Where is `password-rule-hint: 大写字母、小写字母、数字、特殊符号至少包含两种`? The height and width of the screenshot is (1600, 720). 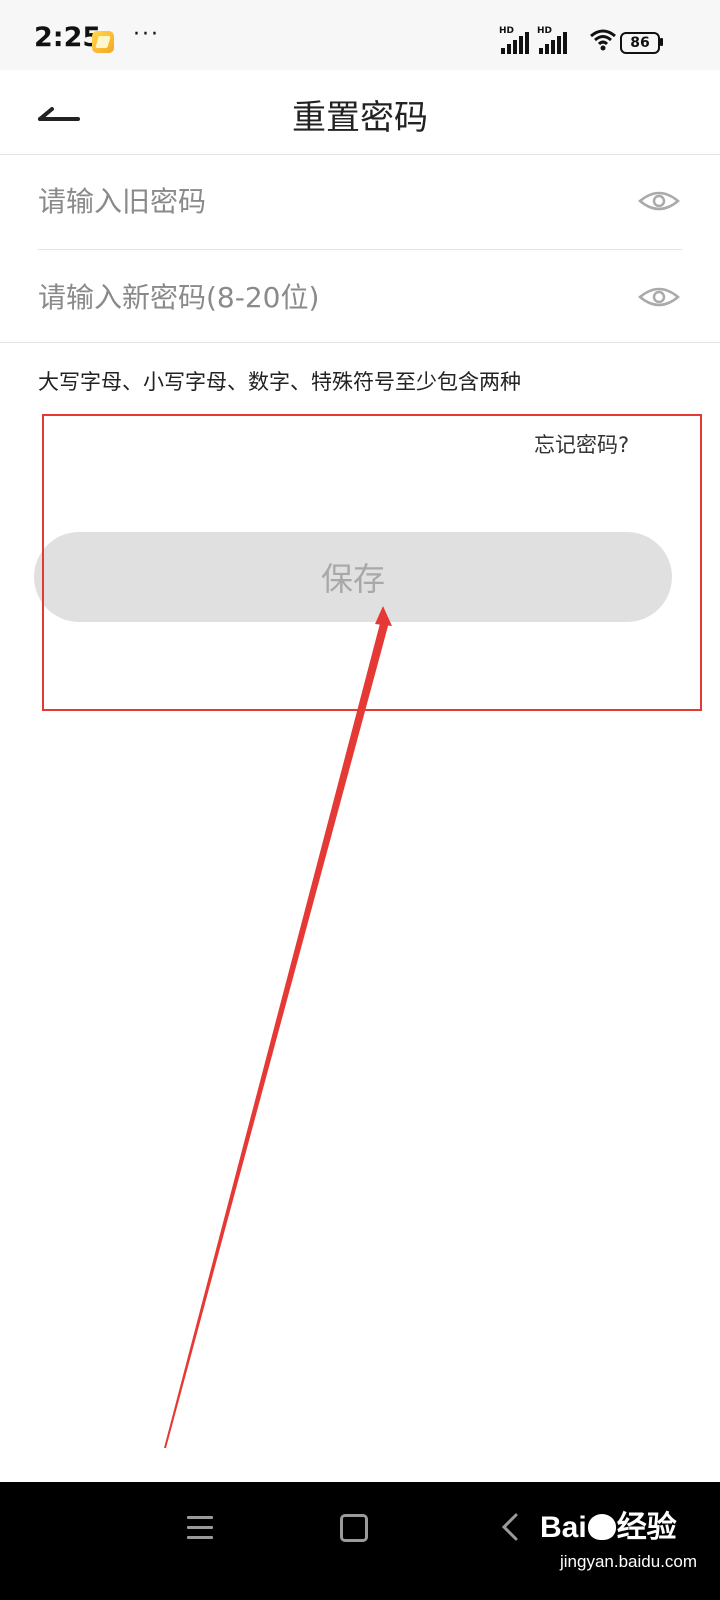
password-rule-hint: 大写字母、小写字母、数字、特殊符号至少包含两种 is located at coordinates (279, 382).